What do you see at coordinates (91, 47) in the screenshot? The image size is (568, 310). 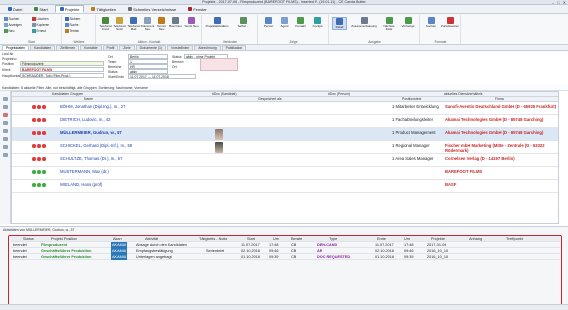 I see `tab-kontakte: Kontakte` at bounding box center [91, 47].